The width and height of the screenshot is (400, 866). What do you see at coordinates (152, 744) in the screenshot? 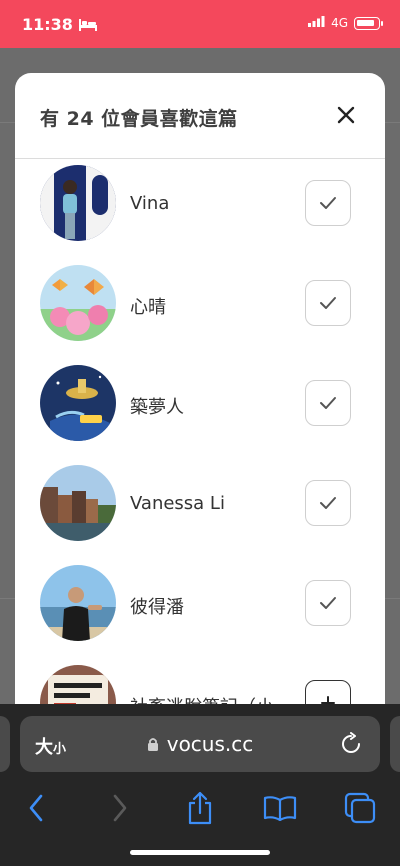
I see `lock-icon` at bounding box center [152, 744].